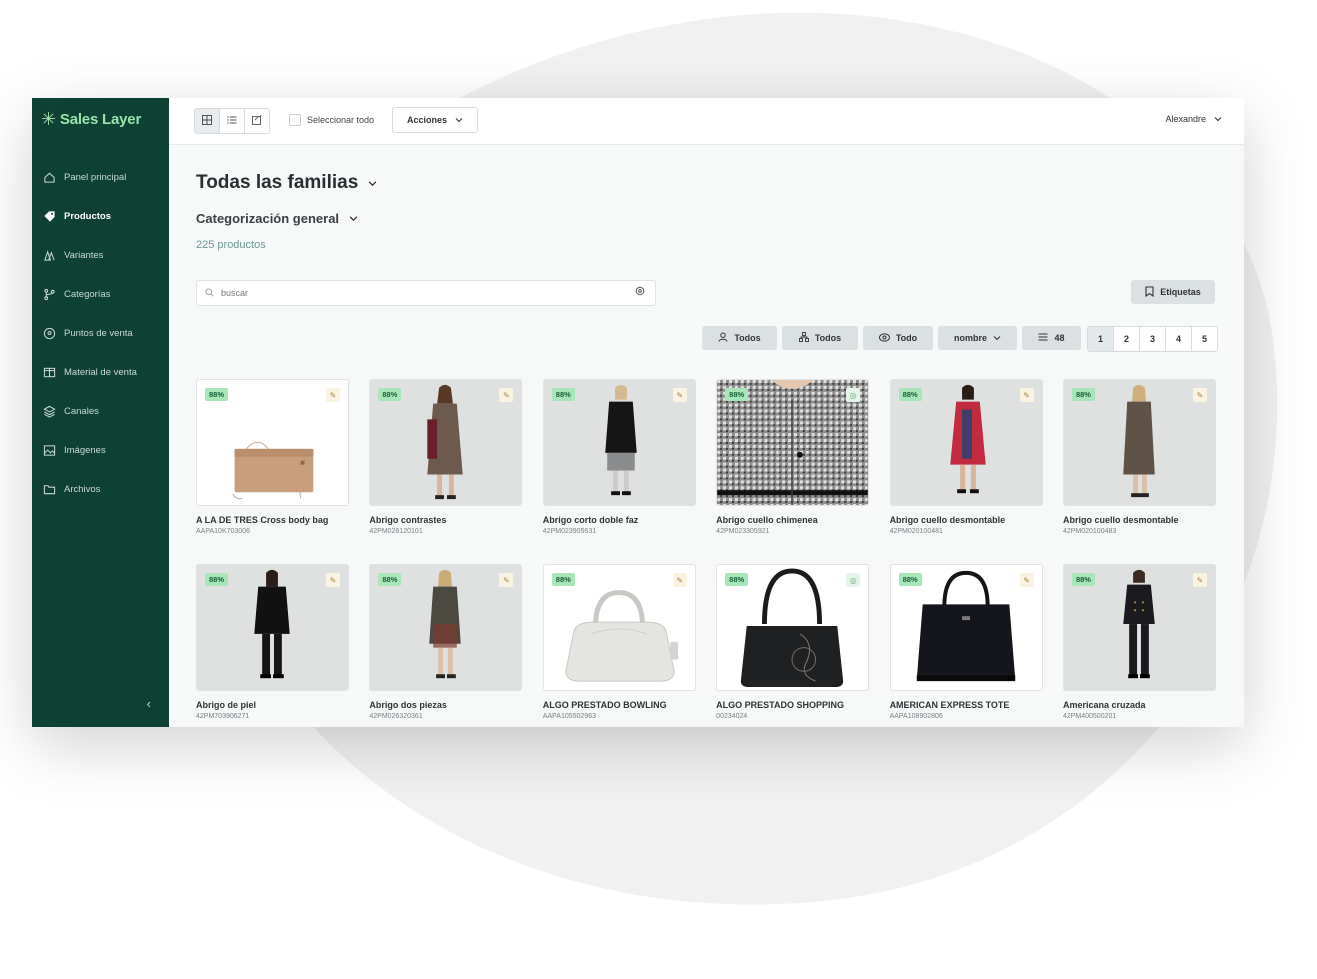 This screenshot has width=1317, height=979. I want to click on pagination: 1 2 3 4 5, so click(1152, 339).